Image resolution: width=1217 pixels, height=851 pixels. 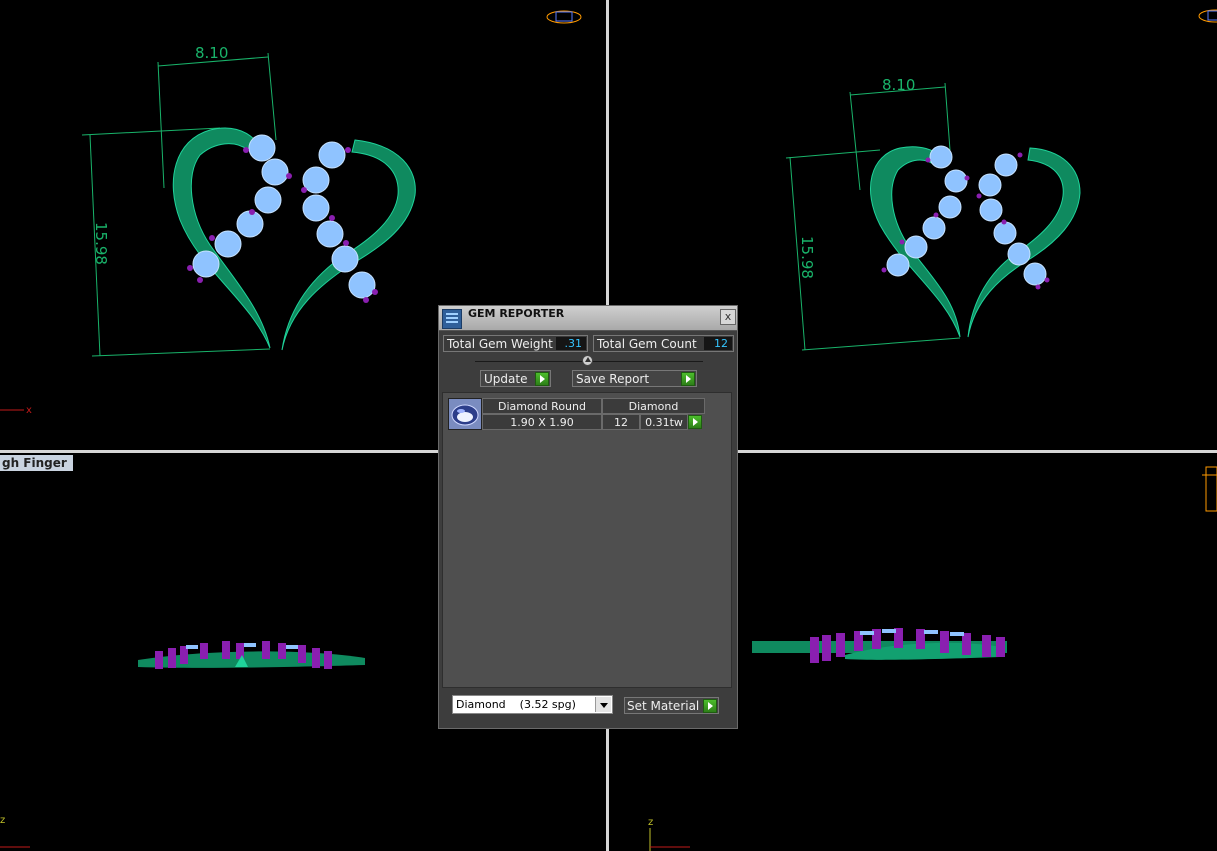 I want to click on dialog-title: GEM REPORTER, so click(x=516, y=313).